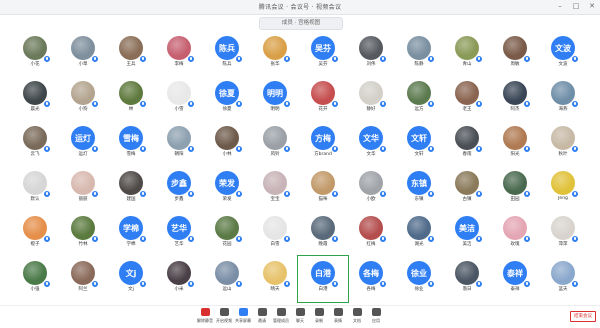 This screenshot has width=600, height=328. I want to click on participant-tile: 学棉 学棉, so click(131, 233).